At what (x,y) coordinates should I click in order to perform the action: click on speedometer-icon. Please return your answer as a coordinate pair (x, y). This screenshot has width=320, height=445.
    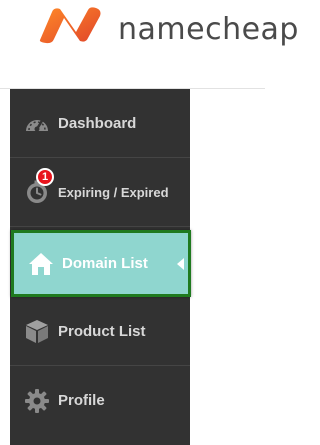
    Looking at the image, I should click on (37, 123).